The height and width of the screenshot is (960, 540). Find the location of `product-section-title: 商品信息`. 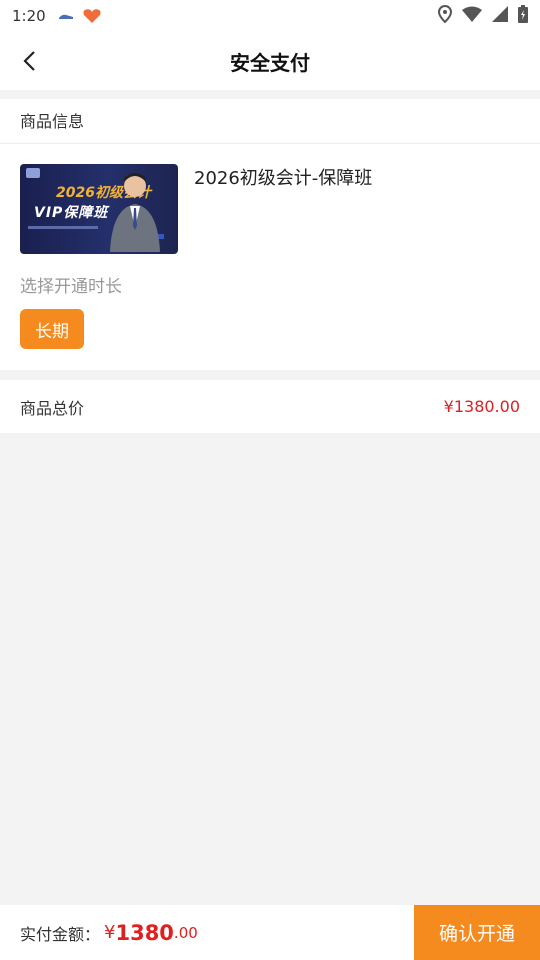

product-section-title: 商品信息 is located at coordinates (270, 121).